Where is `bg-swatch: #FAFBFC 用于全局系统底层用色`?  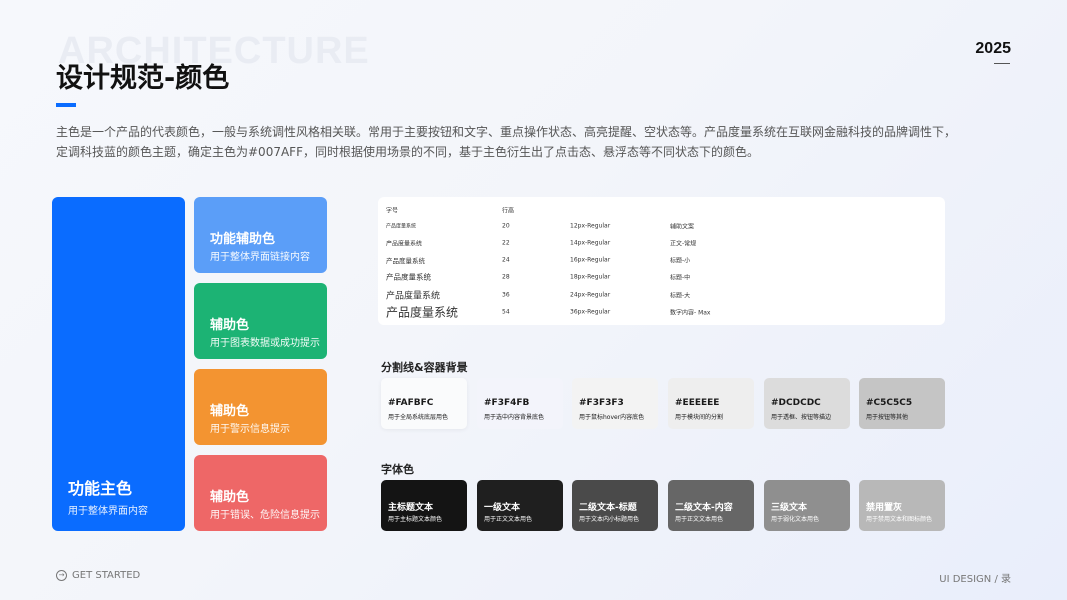
bg-swatch: #FAFBFC 用于全局系统底层用色 is located at coordinates (424, 403).